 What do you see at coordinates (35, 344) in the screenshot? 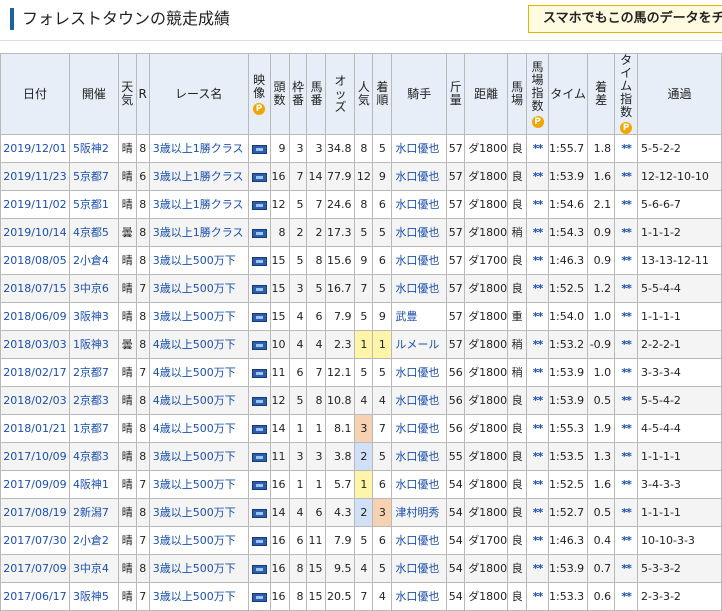
I see `cell-race-date: 2018/03/03` at bounding box center [35, 344].